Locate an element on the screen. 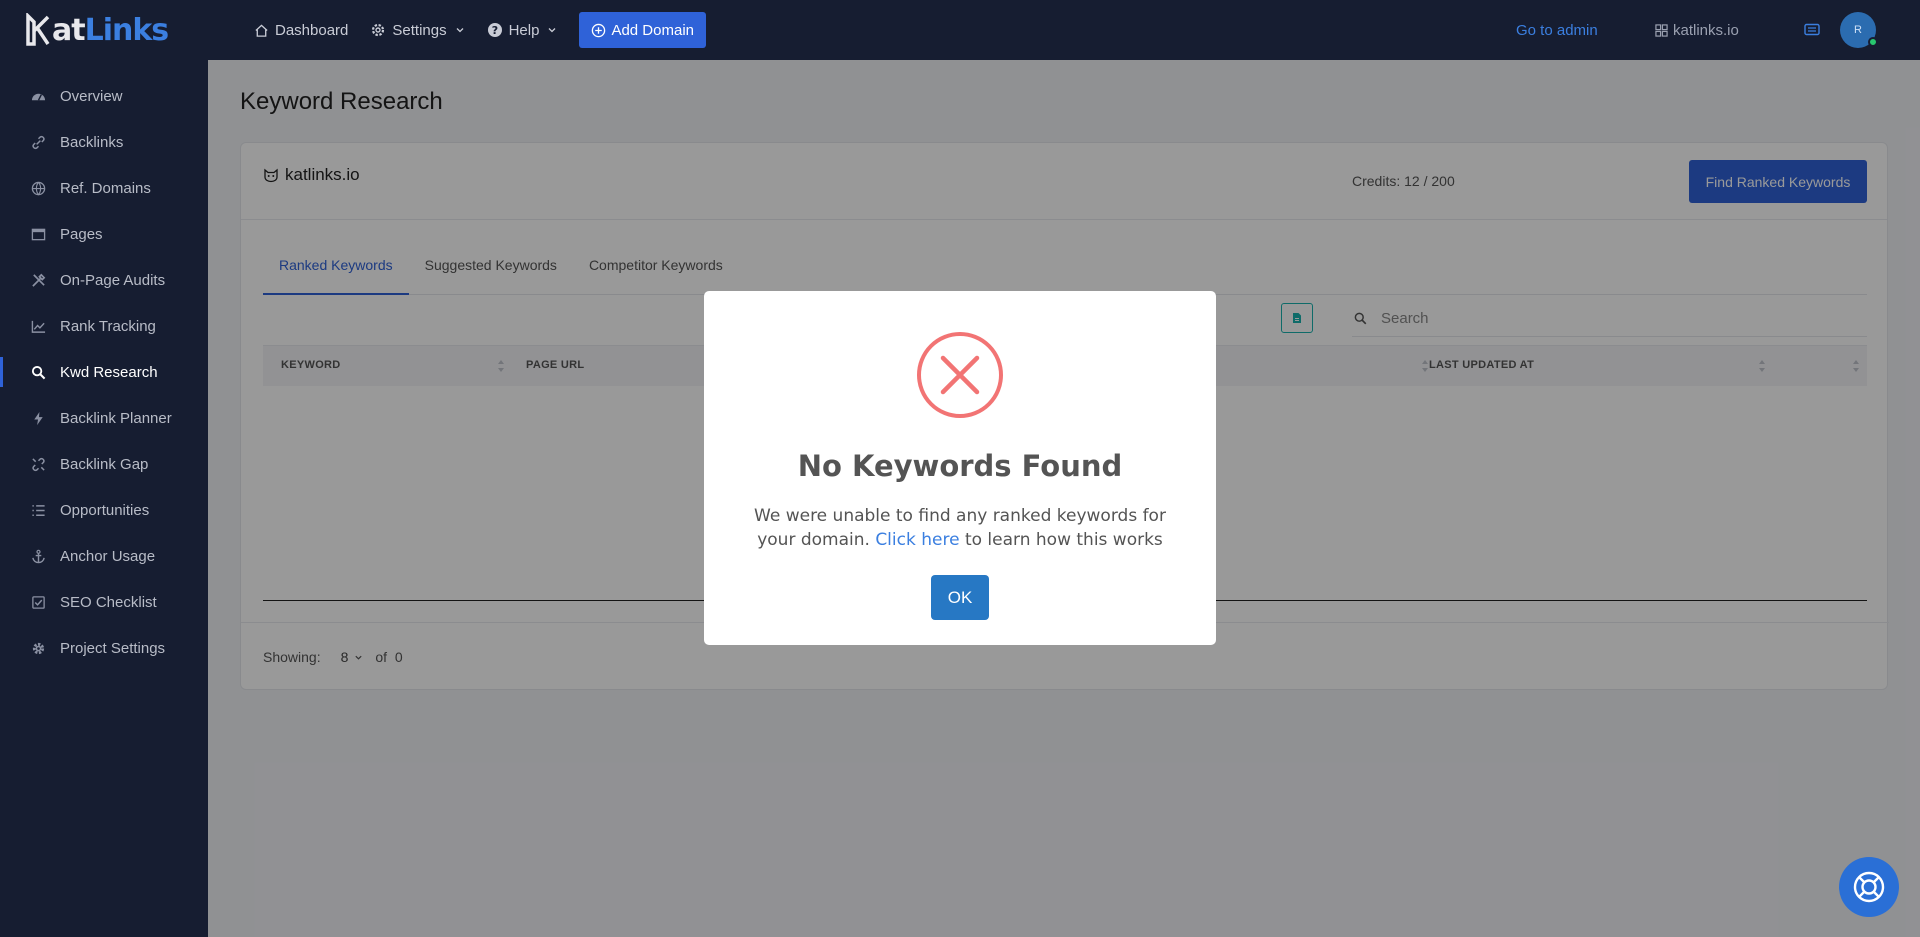 Image resolution: width=1920 pixels, height=937 pixels. sidebar-item-anchor-usage: Anchor Usage is located at coordinates (104, 556).